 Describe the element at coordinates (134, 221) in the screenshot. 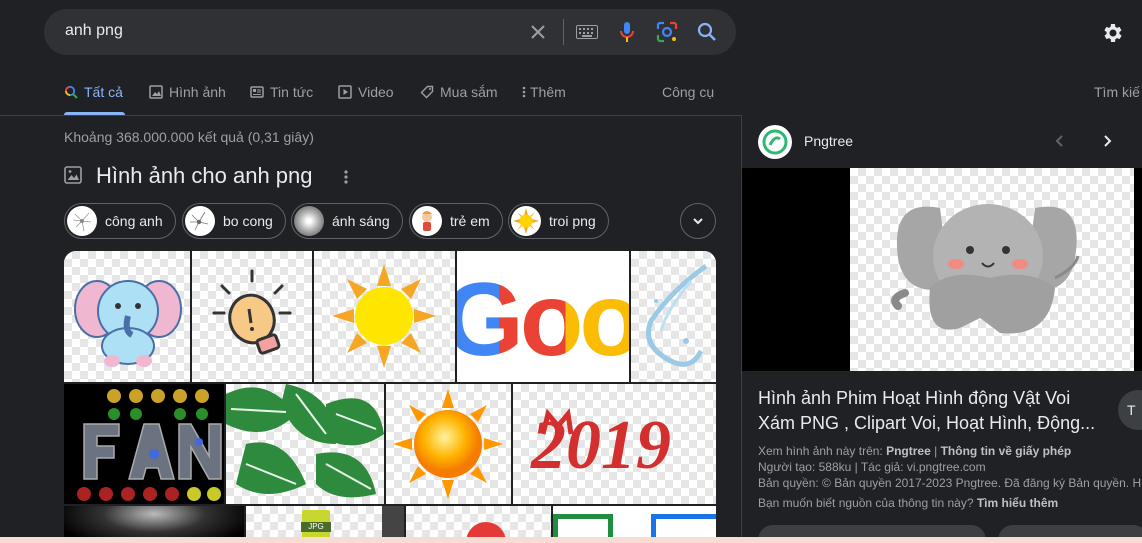

I see `chip-label: công anh` at that location.